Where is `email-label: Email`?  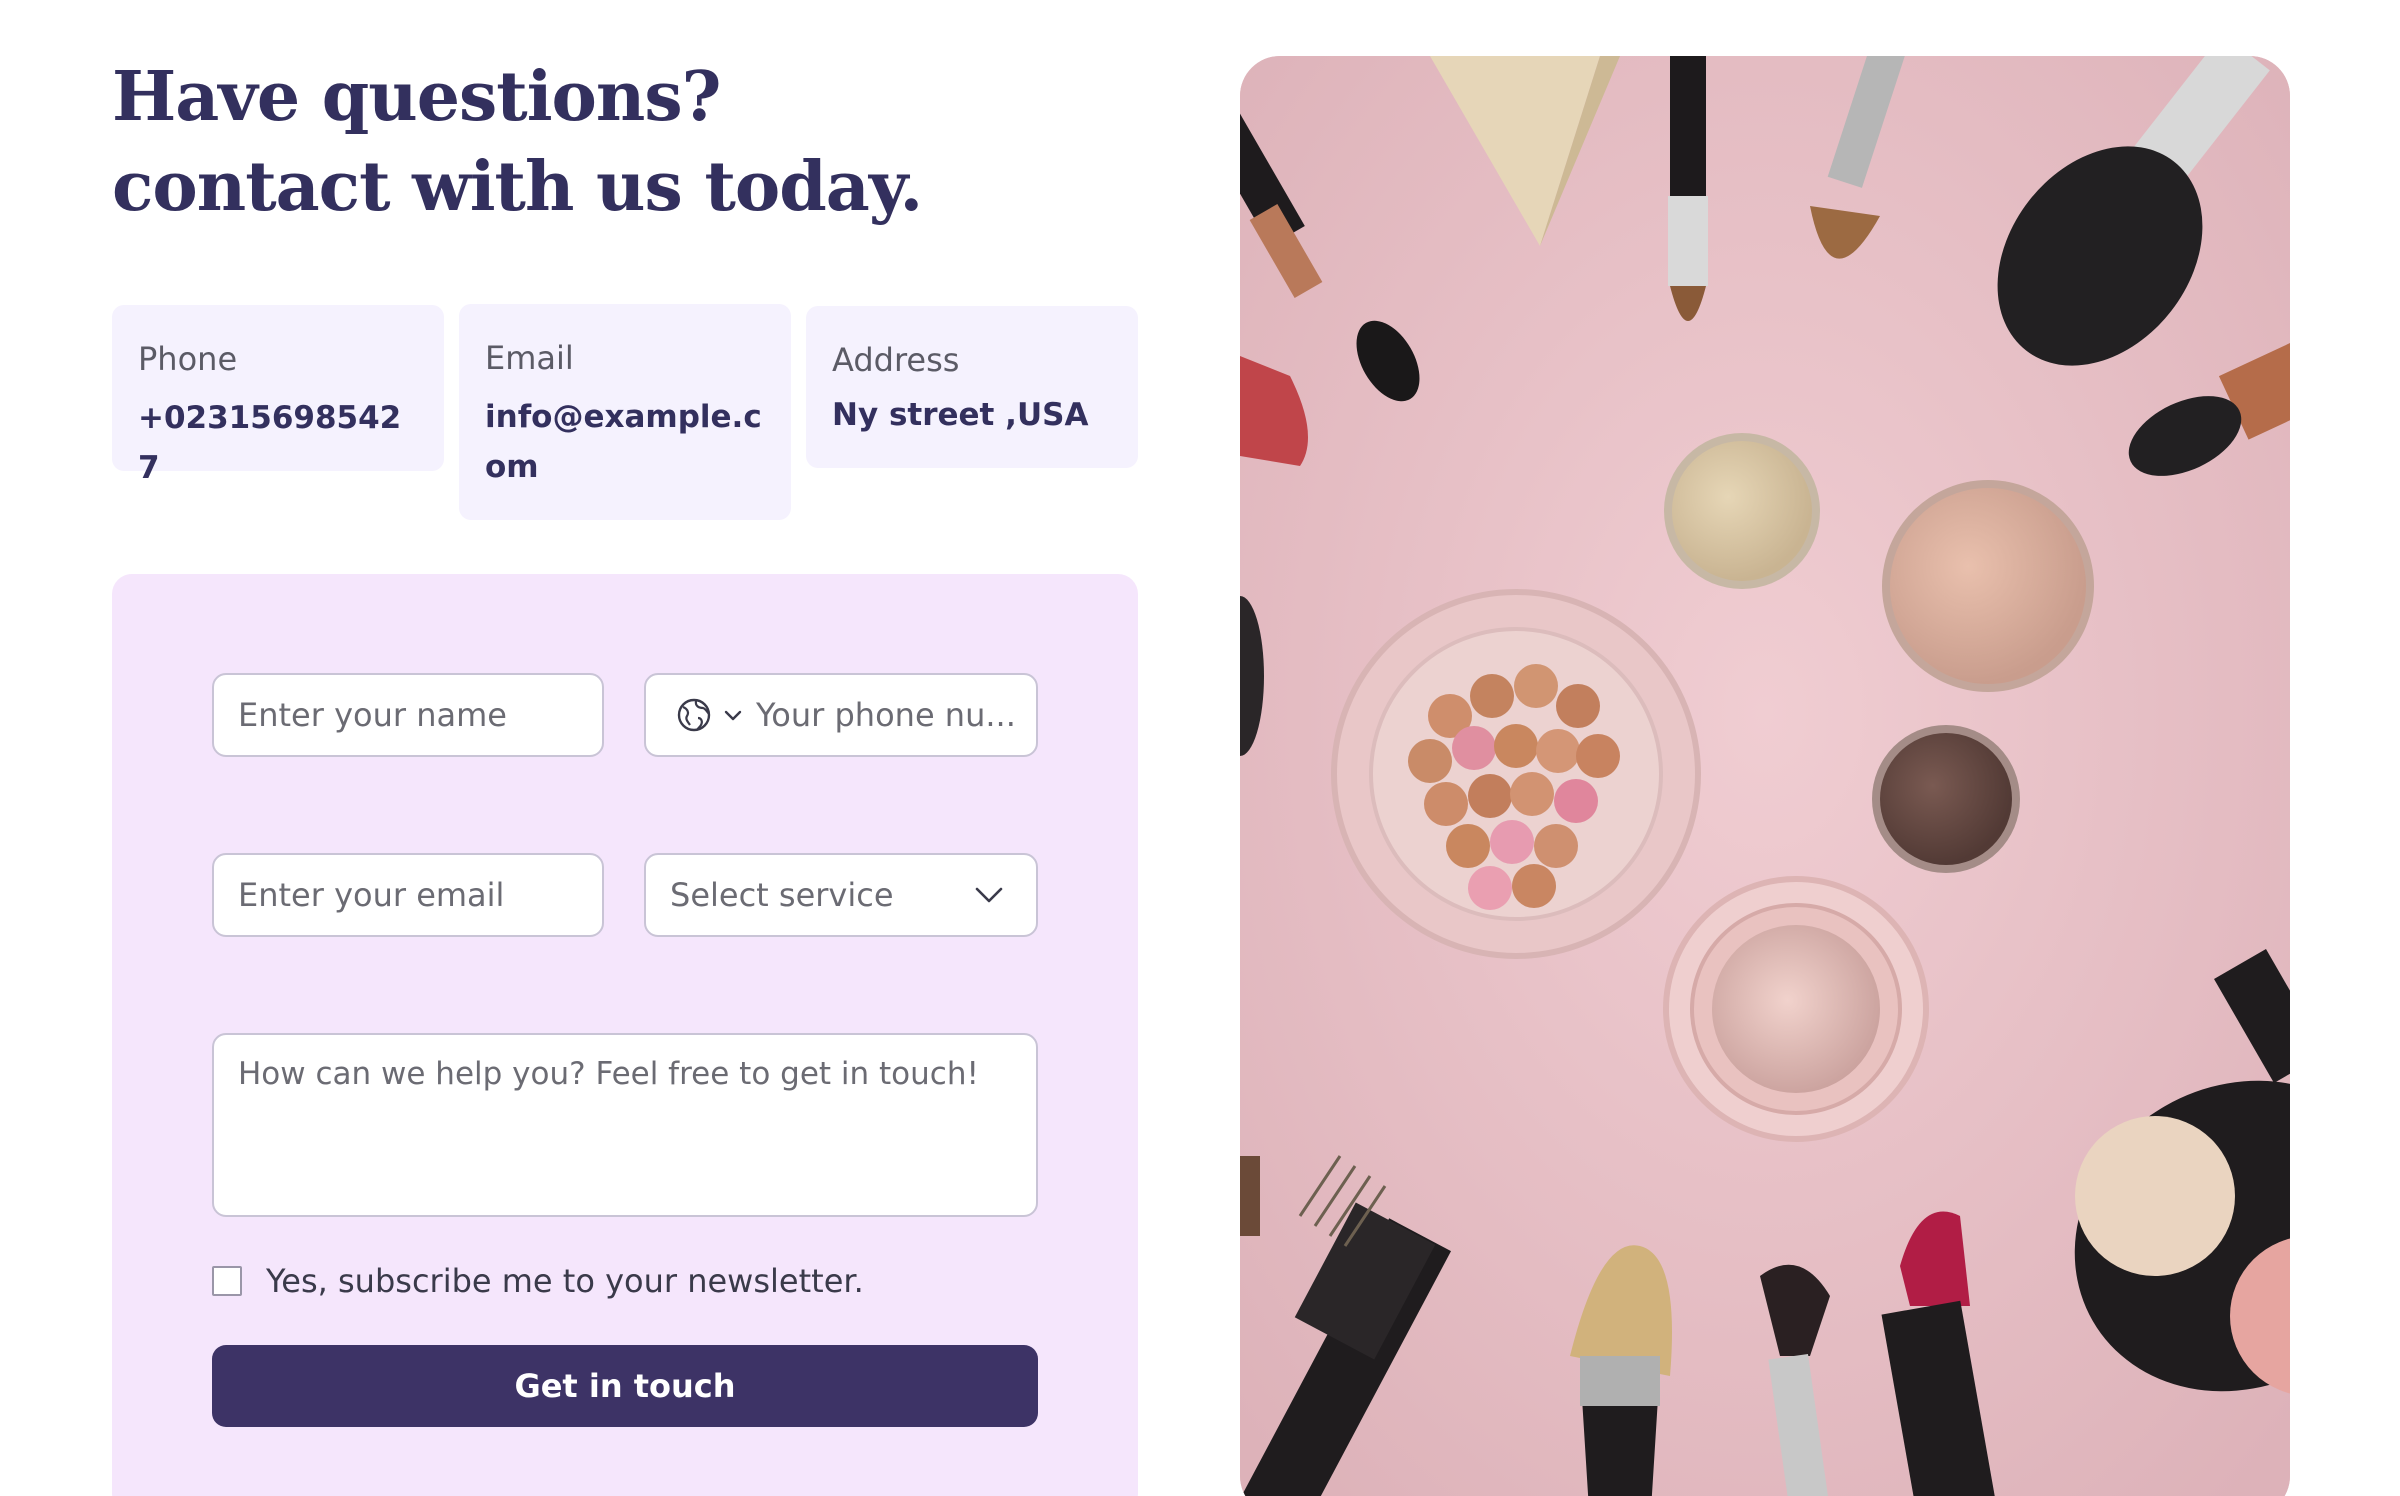 email-label: Email is located at coordinates (529, 358).